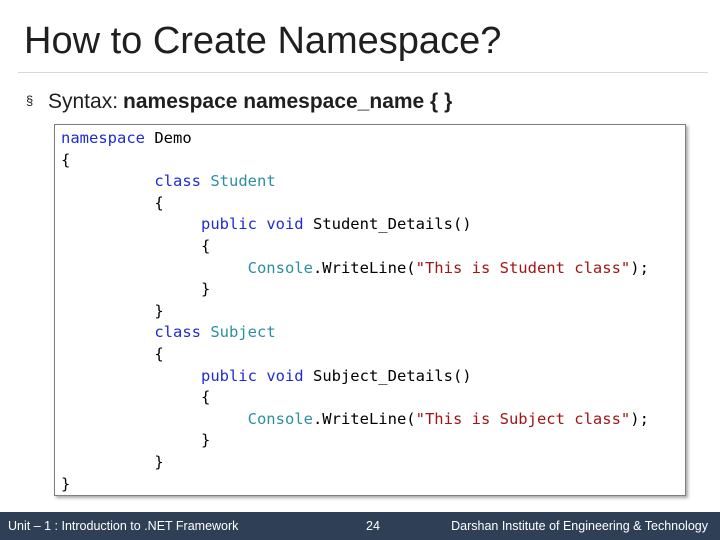 The width and height of the screenshot is (720, 540). Describe the element at coordinates (373, 526) in the screenshot. I see `footer-page-number: 24` at that location.